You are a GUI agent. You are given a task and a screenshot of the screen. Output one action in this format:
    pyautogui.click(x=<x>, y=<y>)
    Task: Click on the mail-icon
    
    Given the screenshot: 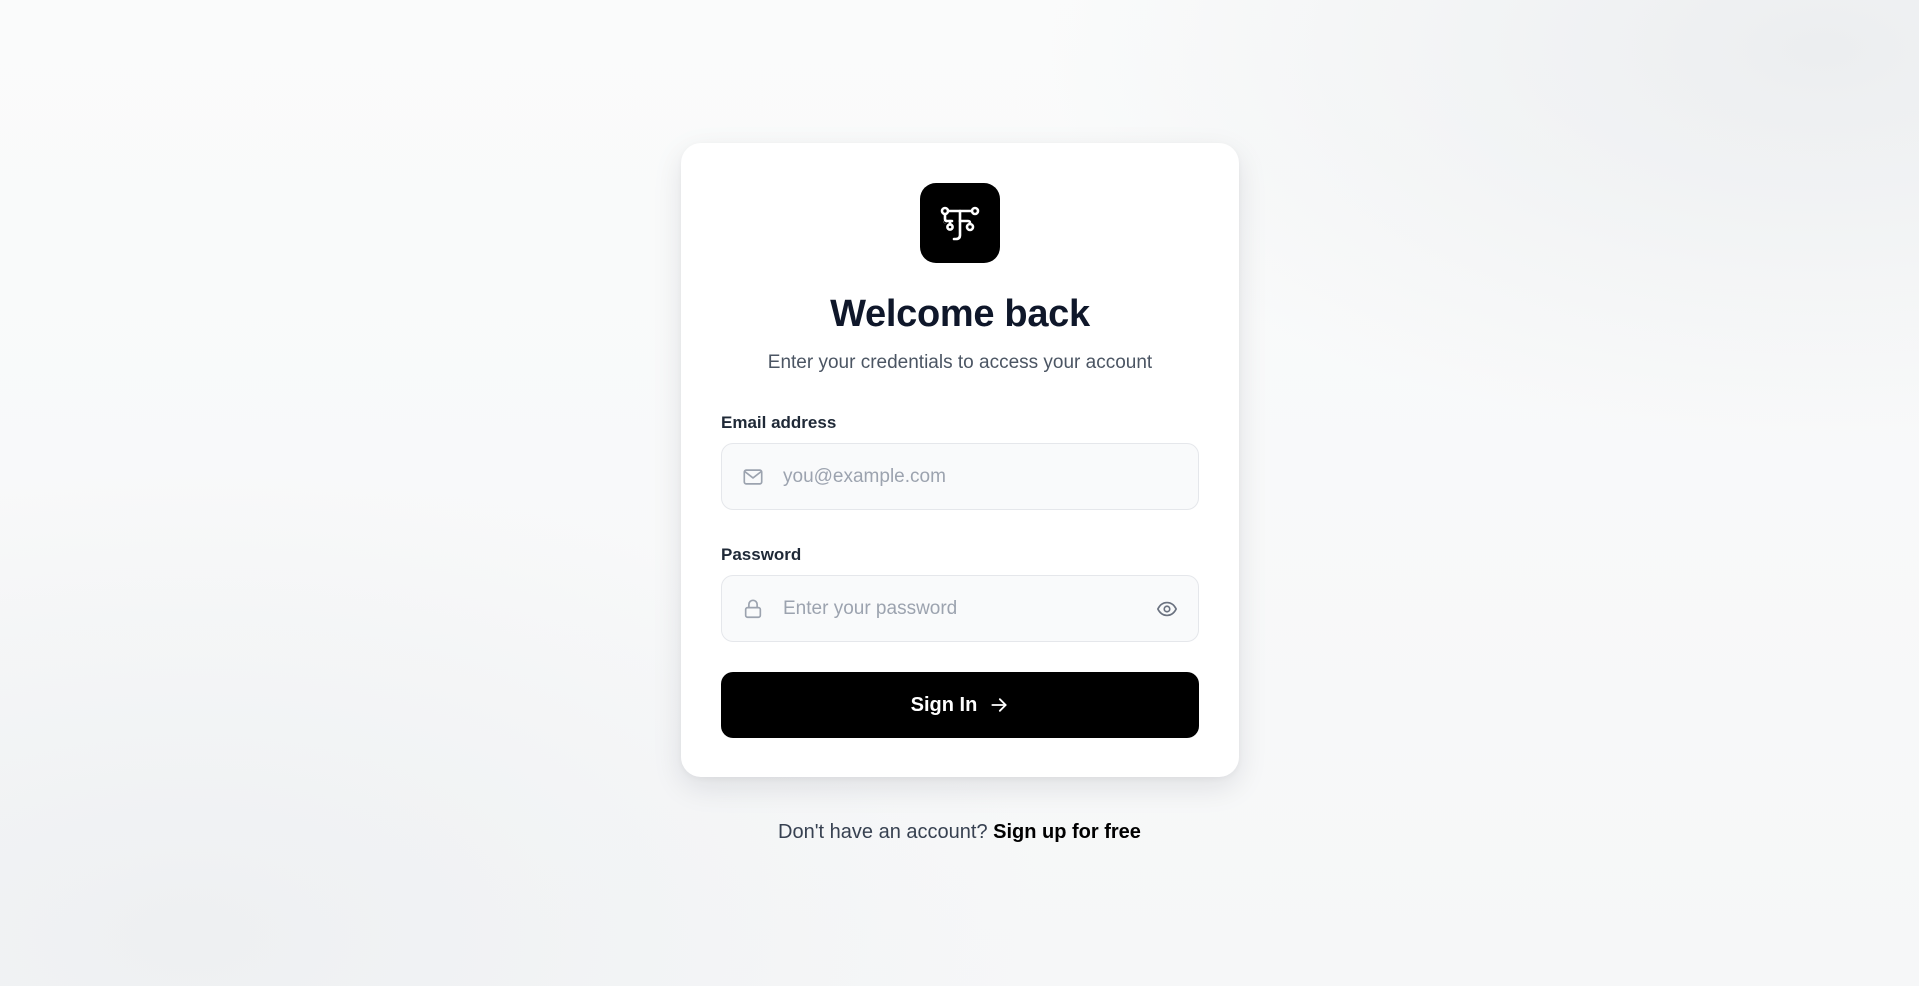 What is the action you would take?
    pyautogui.click(x=753, y=477)
    